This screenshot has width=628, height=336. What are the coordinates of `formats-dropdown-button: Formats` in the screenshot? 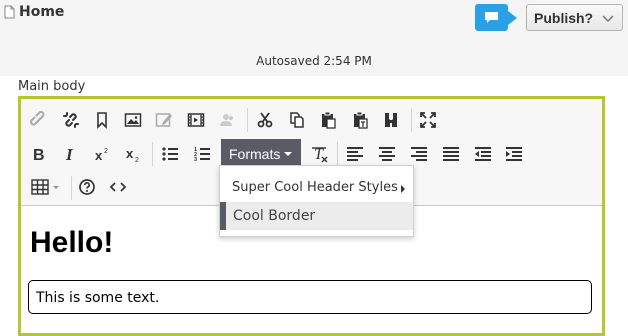 It's located at (261, 153).